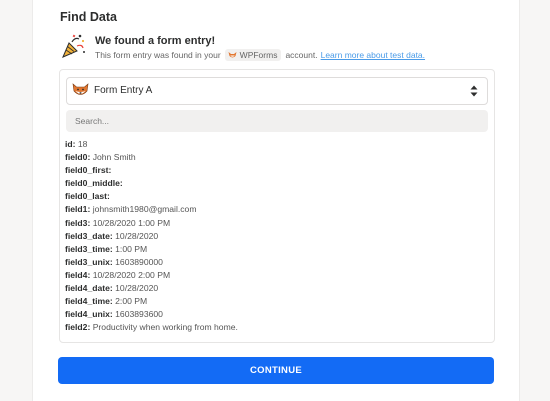  I want to click on app-chip: WPForms, so click(253, 55).